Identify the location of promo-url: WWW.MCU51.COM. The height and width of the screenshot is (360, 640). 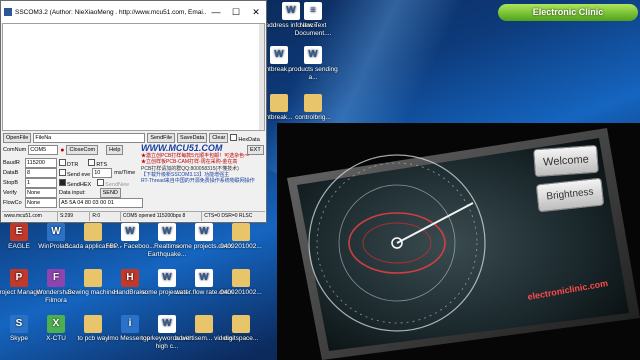
(204, 148).